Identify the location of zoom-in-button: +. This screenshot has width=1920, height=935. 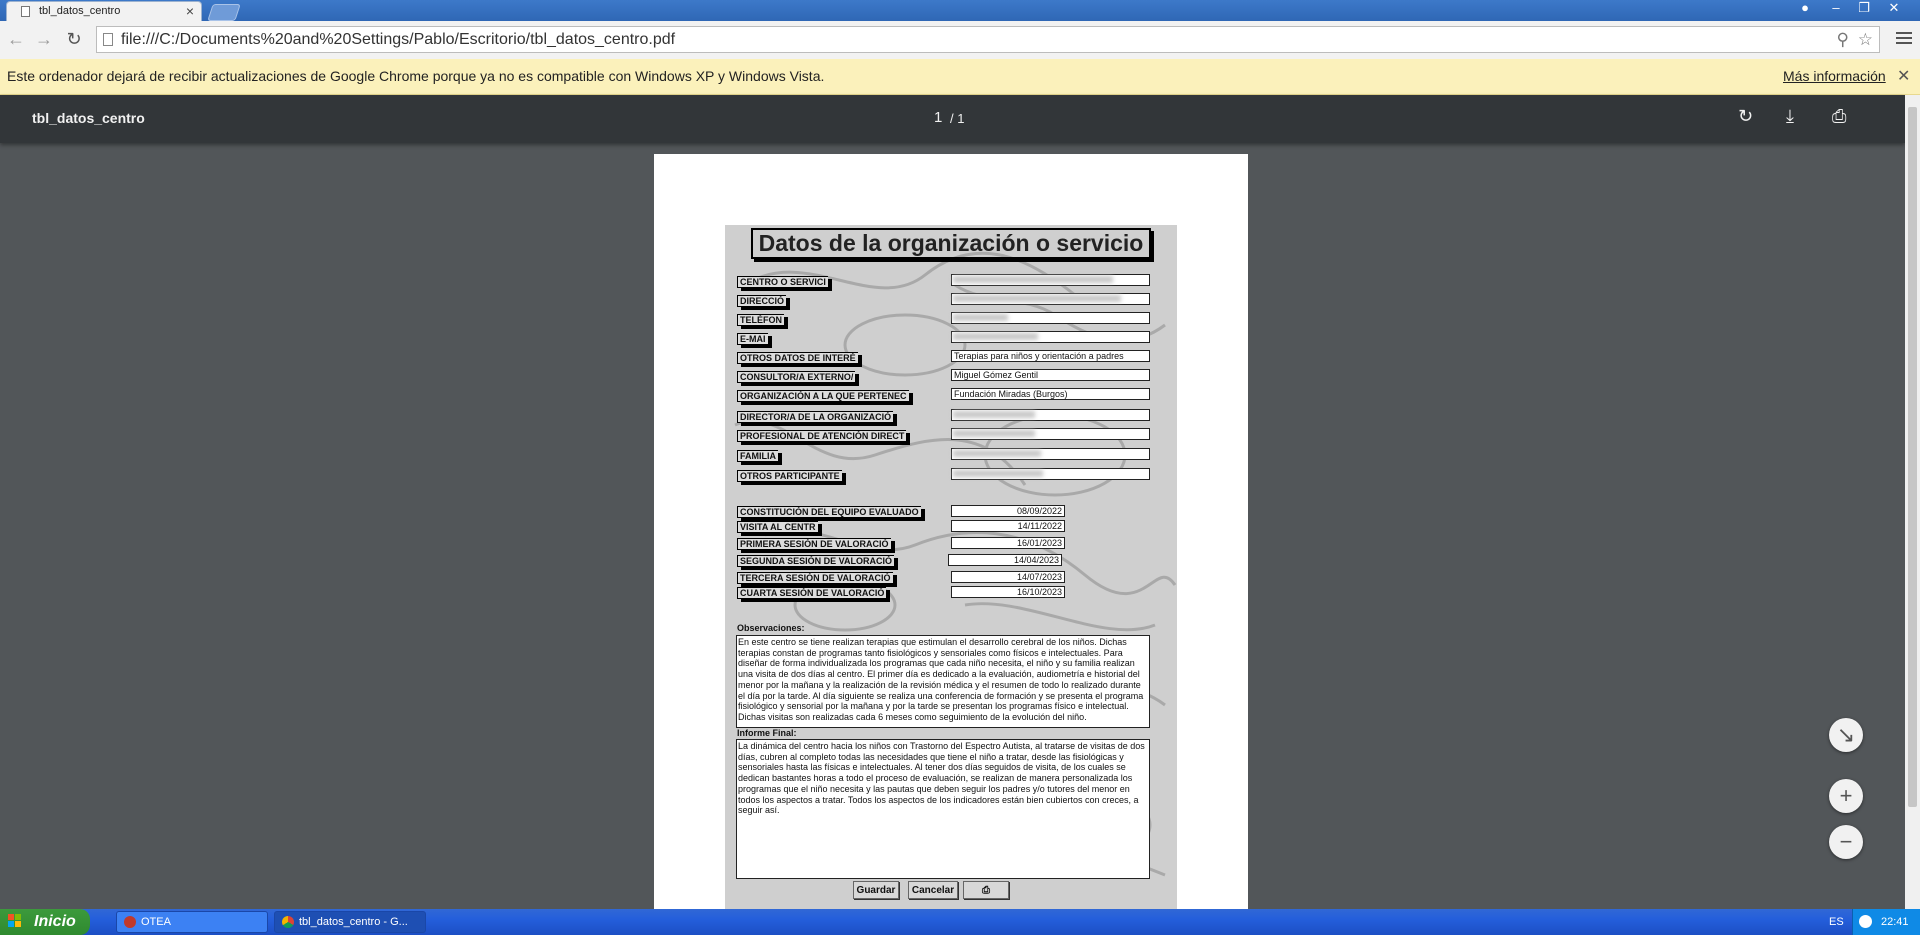
(1846, 796).